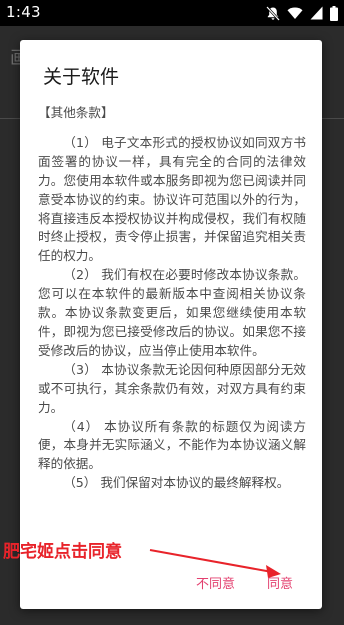  I want to click on dialog-title: 关于软件, so click(81, 77).